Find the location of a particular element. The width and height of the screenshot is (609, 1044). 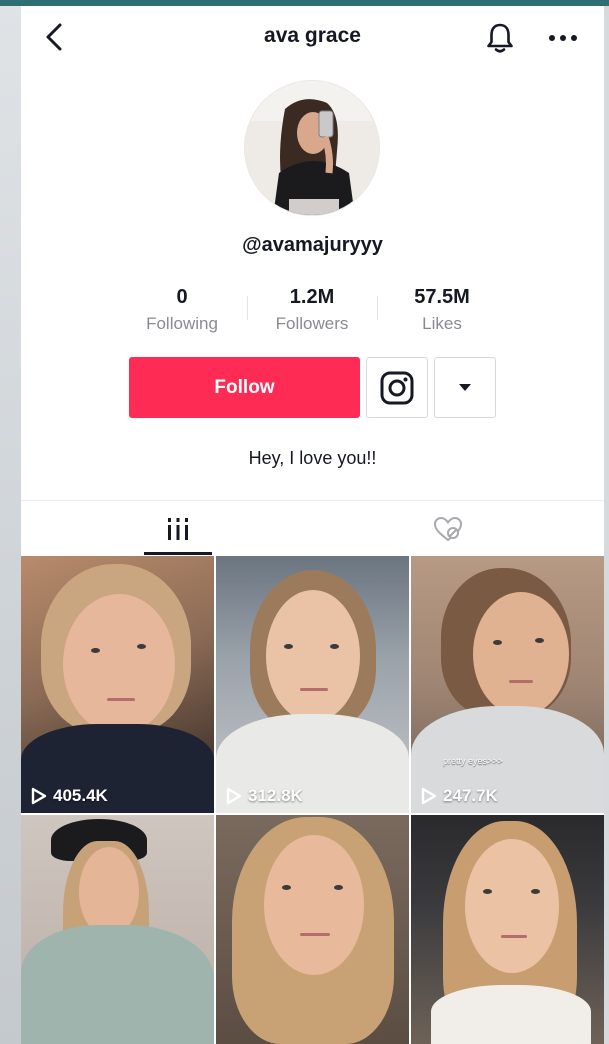

more-options-button is located at coordinates (563, 38).